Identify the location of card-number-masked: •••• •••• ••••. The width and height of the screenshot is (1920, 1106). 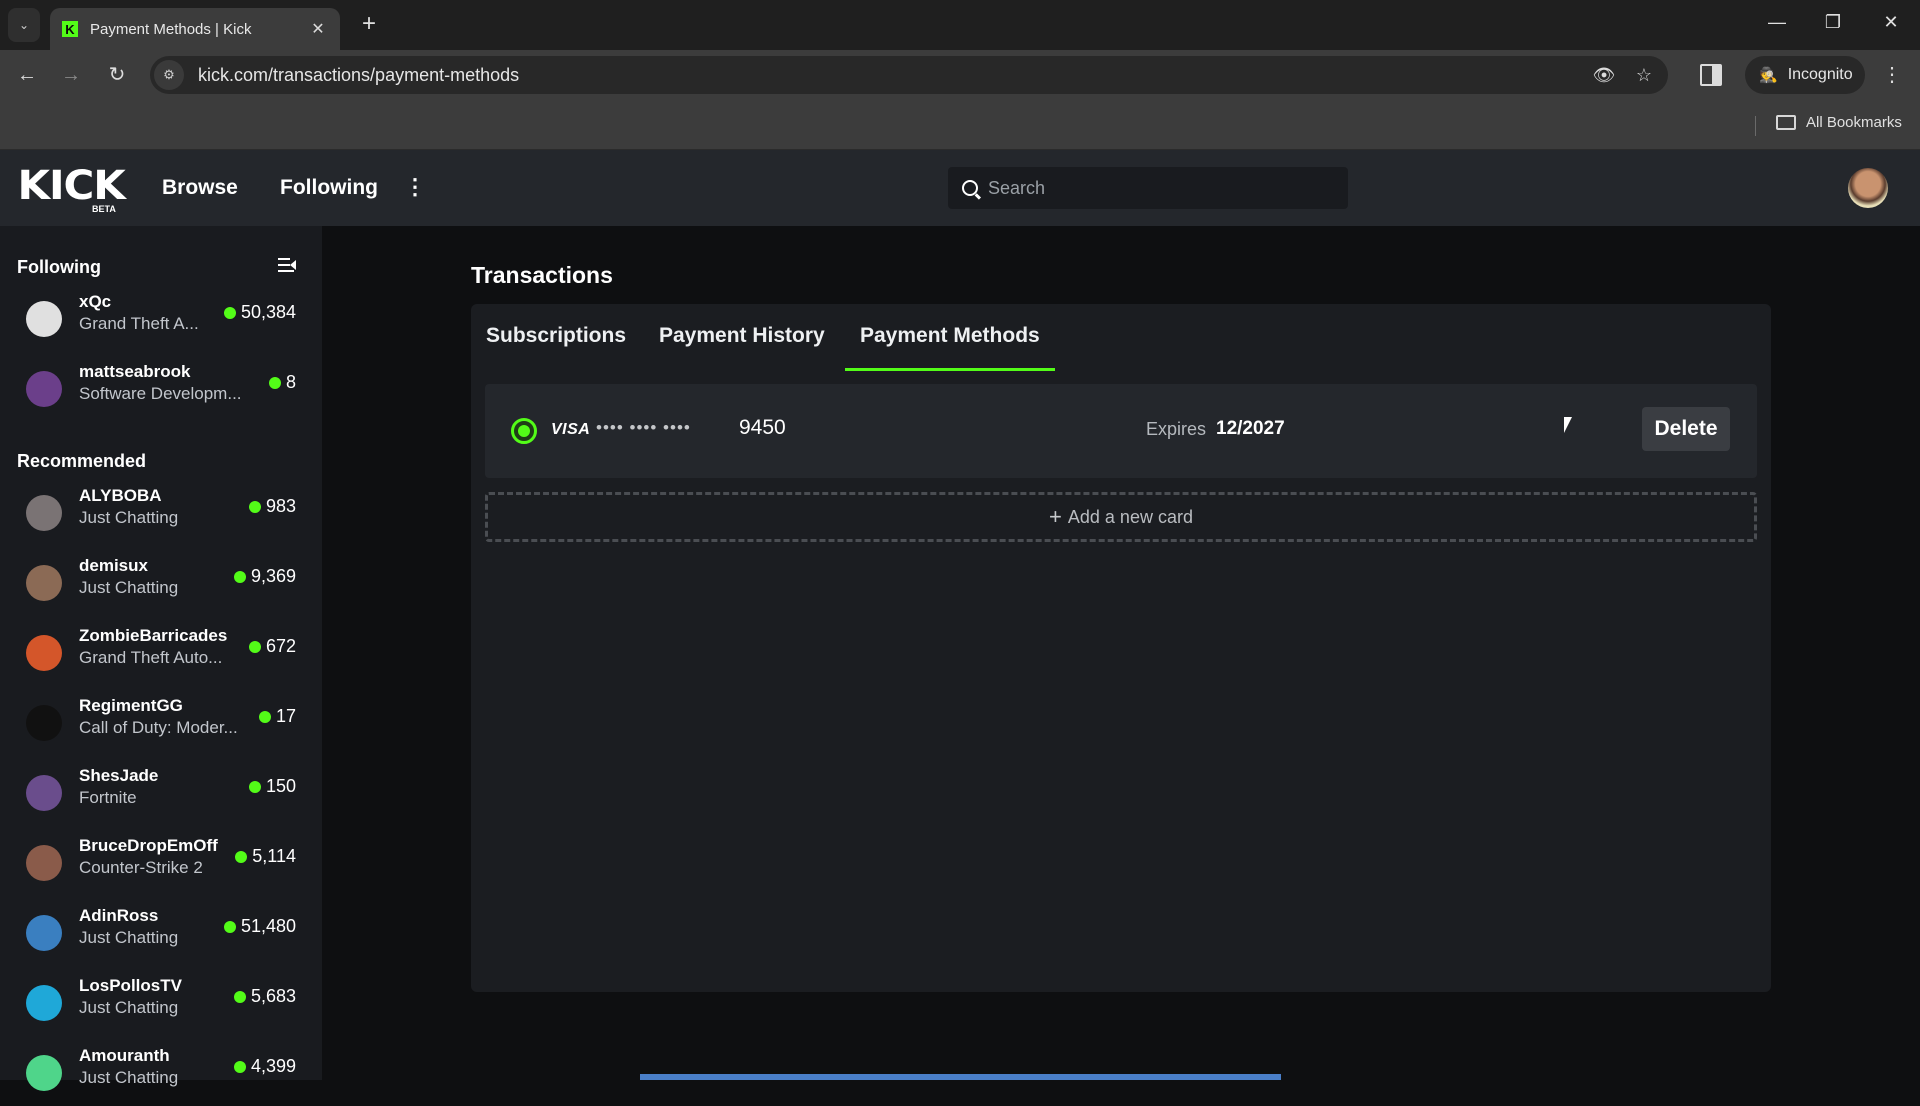
(643, 427).